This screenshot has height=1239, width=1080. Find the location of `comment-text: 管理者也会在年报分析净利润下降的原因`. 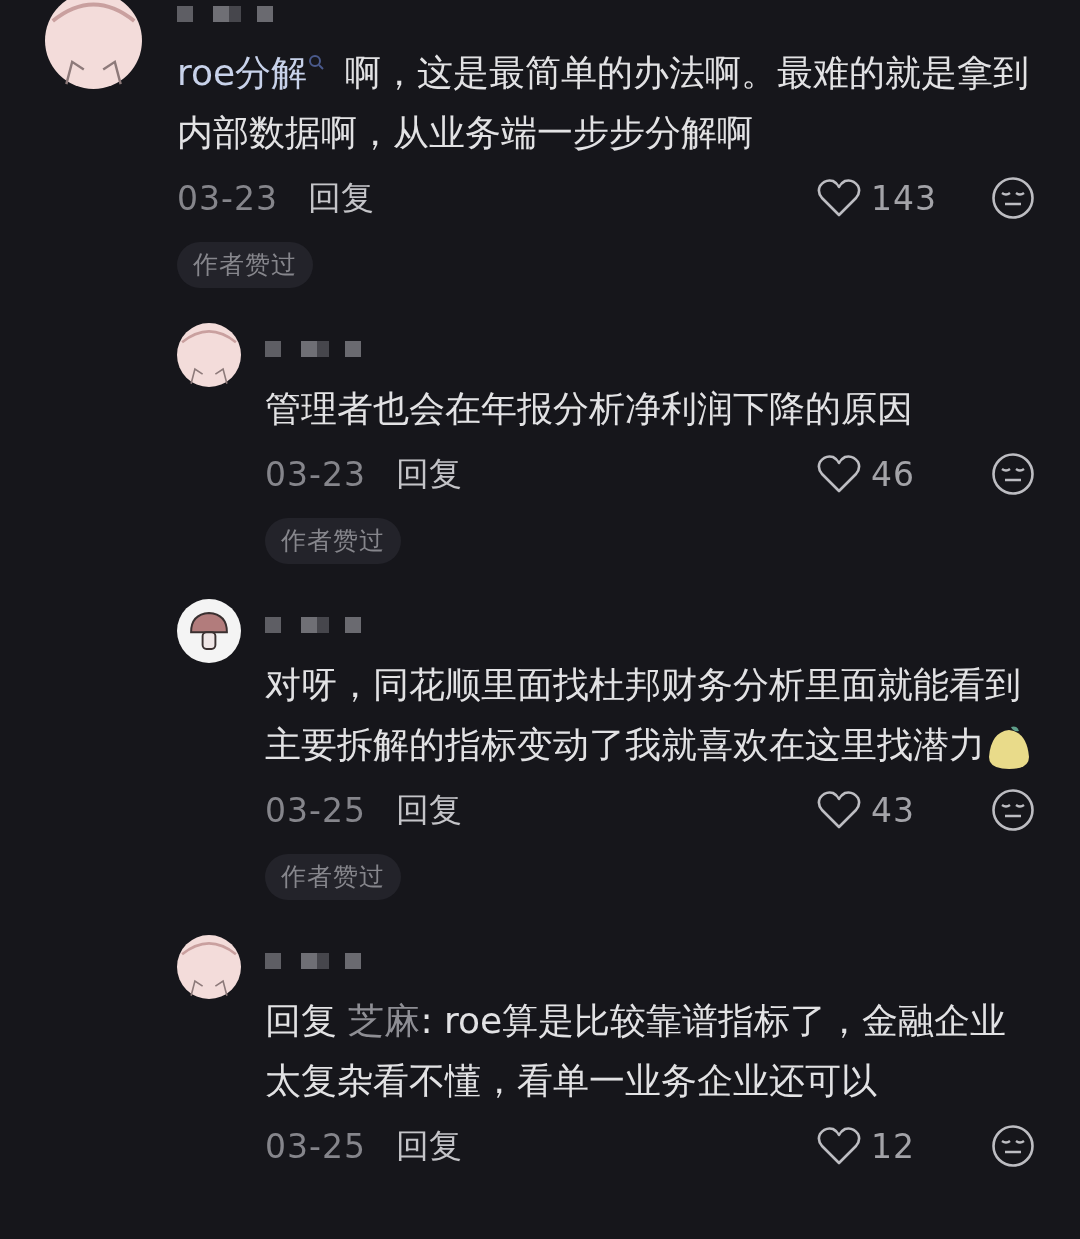

comment-text: 管理者也会在年报分析净利润下降的原因 is located at coordinates (589, 409).